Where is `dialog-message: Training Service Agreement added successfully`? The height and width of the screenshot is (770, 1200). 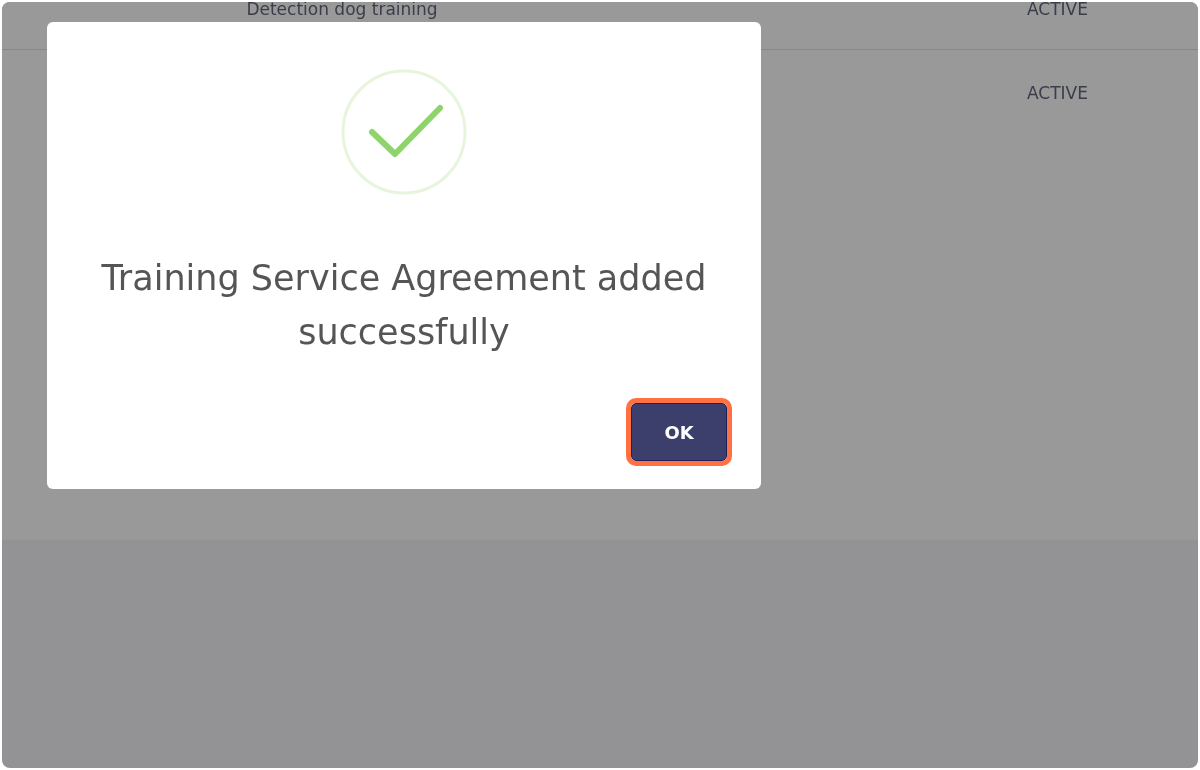
dialog-message: Training Service Agreement added successfully is located at coordinates (404, 305).